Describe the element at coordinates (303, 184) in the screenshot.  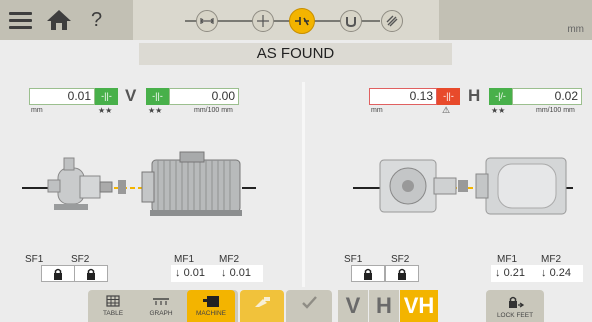
I see `panel-divider` at that location.